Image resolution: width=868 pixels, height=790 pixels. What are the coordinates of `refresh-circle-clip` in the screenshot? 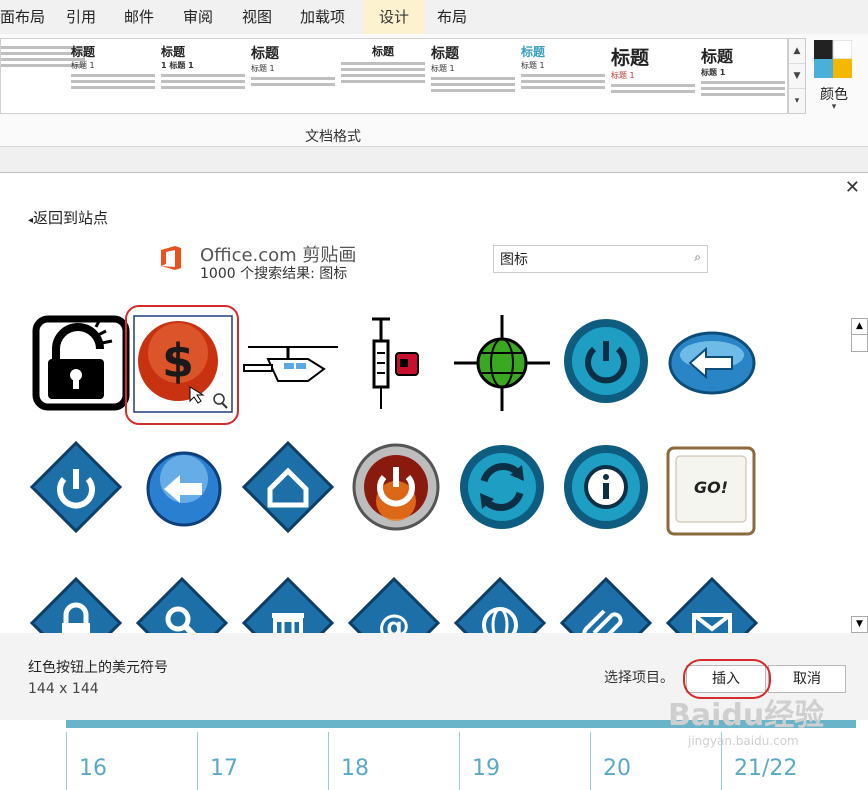 It's located at (502, 489).